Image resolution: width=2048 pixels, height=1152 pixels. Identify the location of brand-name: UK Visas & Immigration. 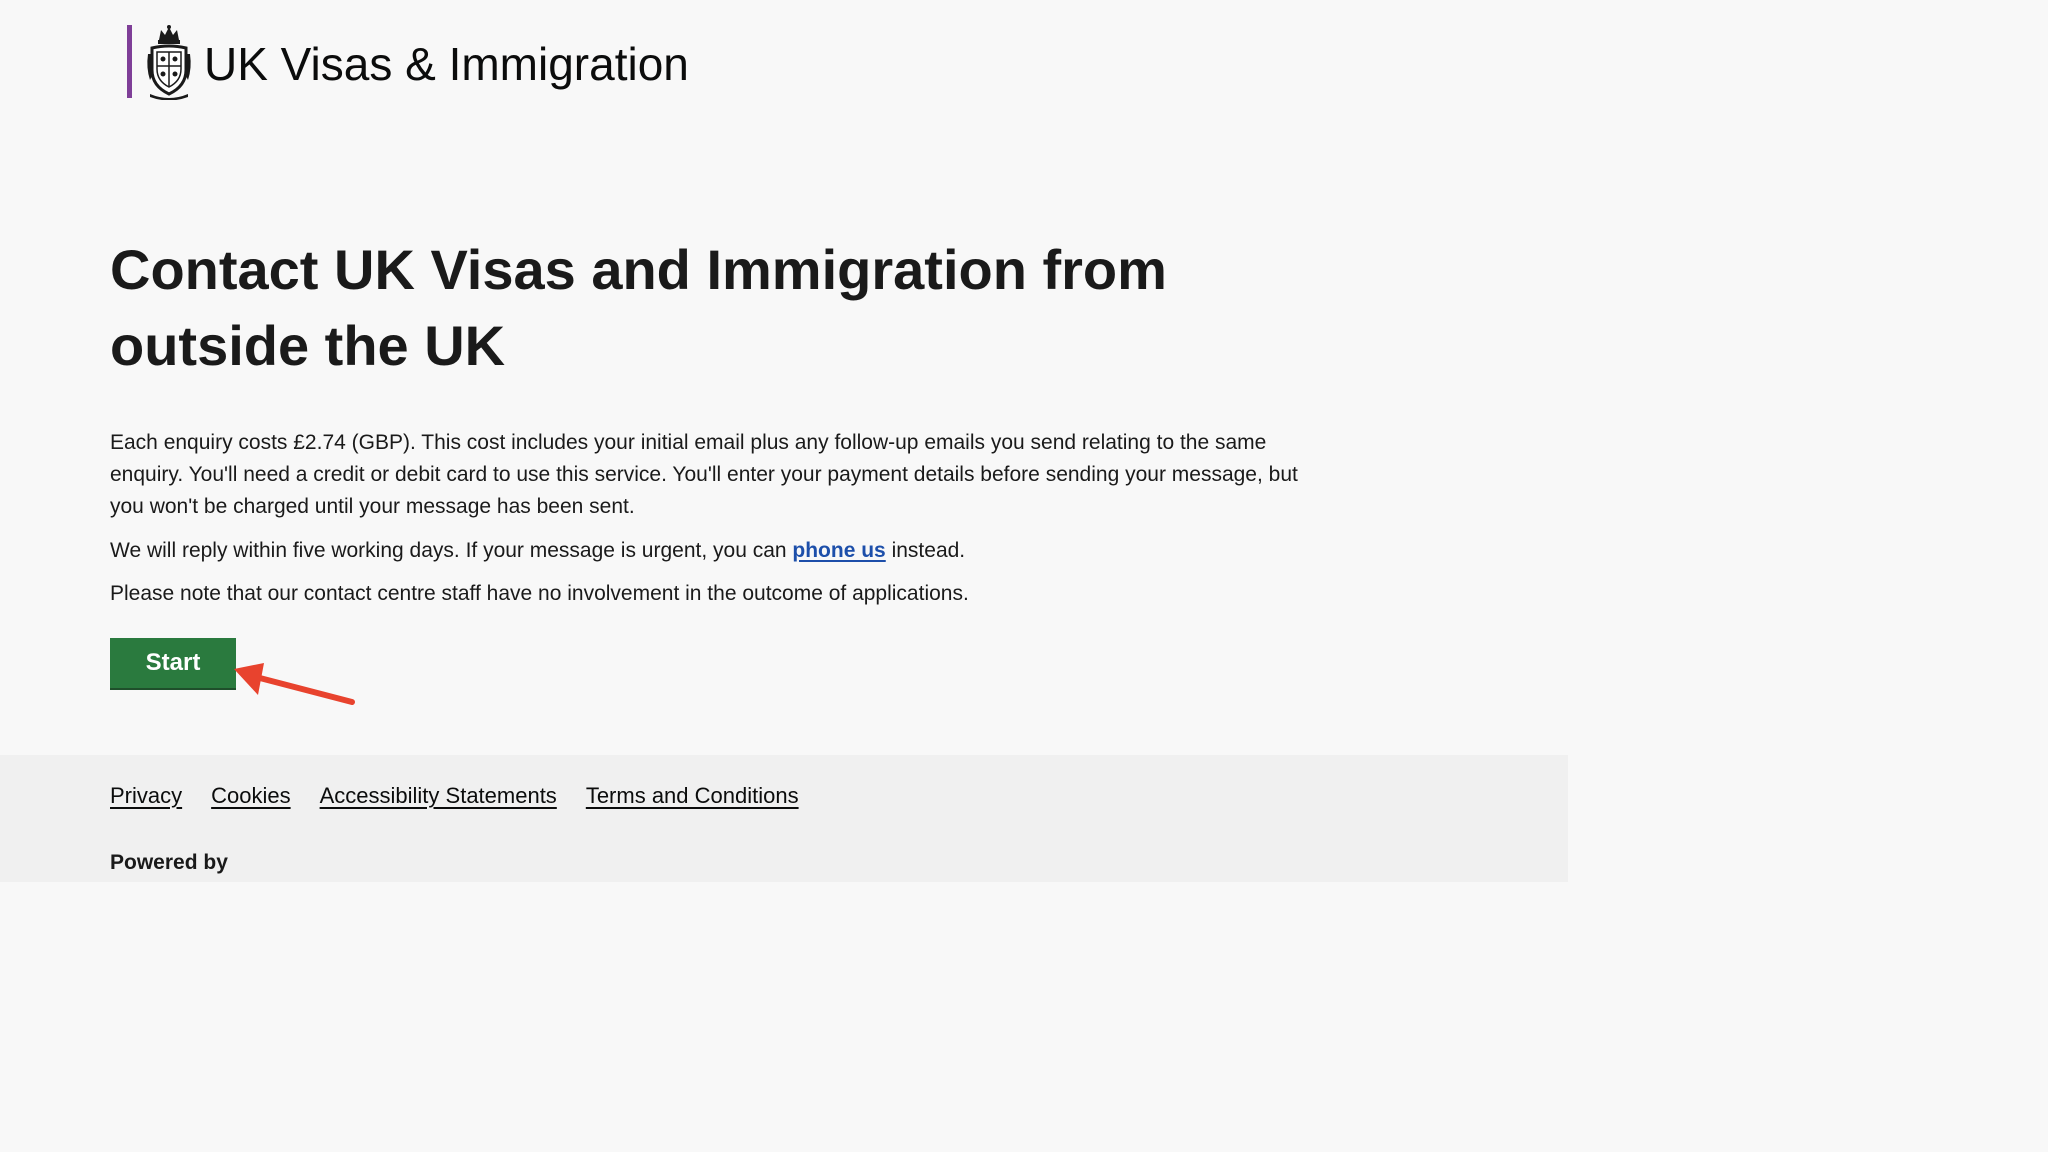
(446, 64).